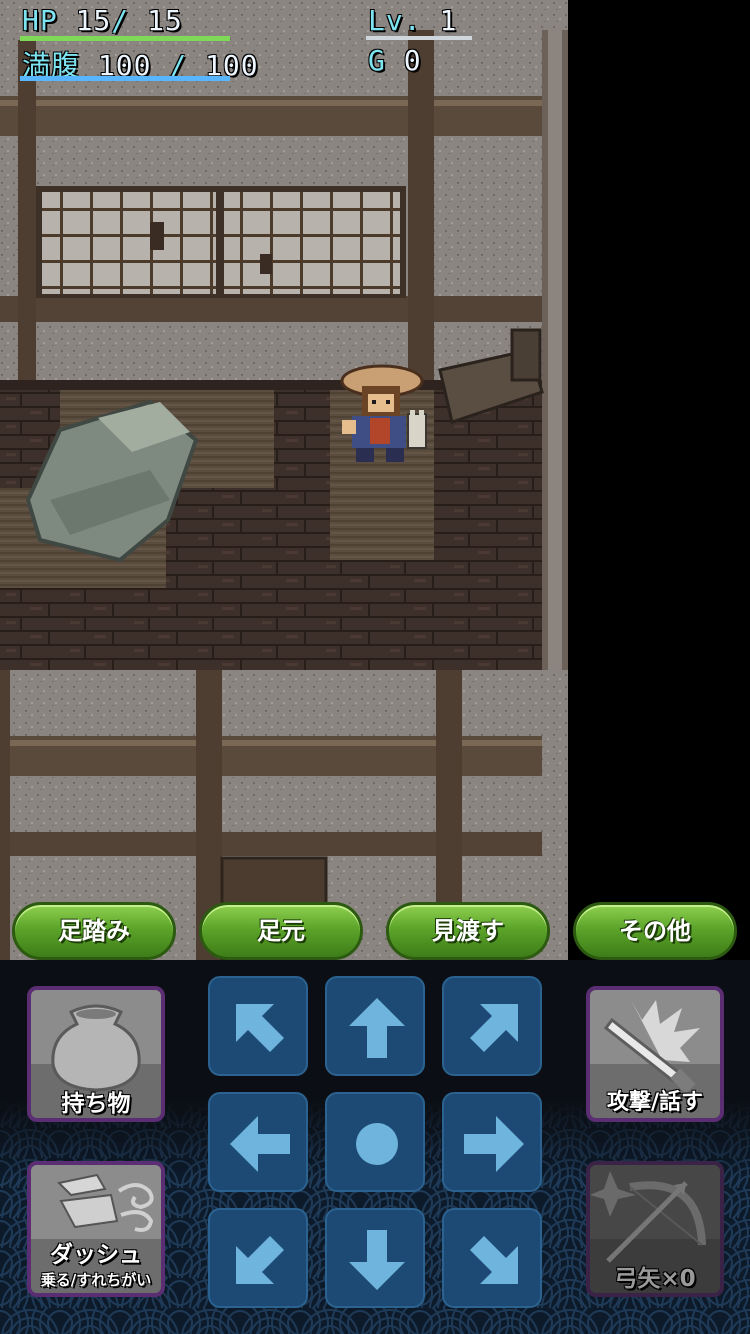  I want to click on hp-max: 15, so click(165, 20).